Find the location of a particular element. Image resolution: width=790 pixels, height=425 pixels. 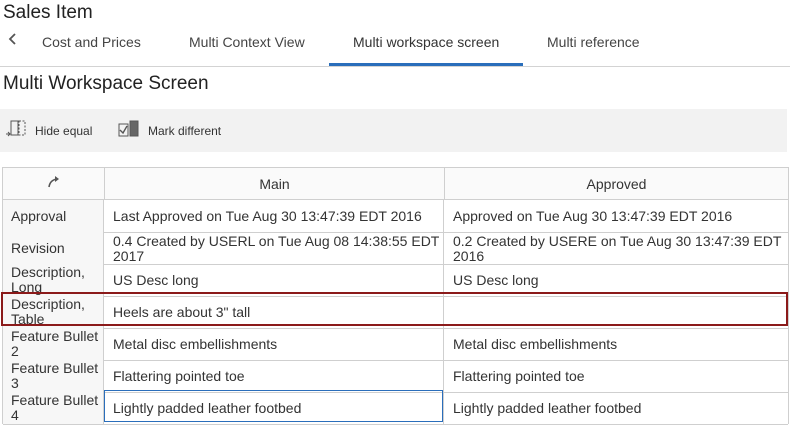

mark-different-label: Mark different is located at coordinates (185, 131).